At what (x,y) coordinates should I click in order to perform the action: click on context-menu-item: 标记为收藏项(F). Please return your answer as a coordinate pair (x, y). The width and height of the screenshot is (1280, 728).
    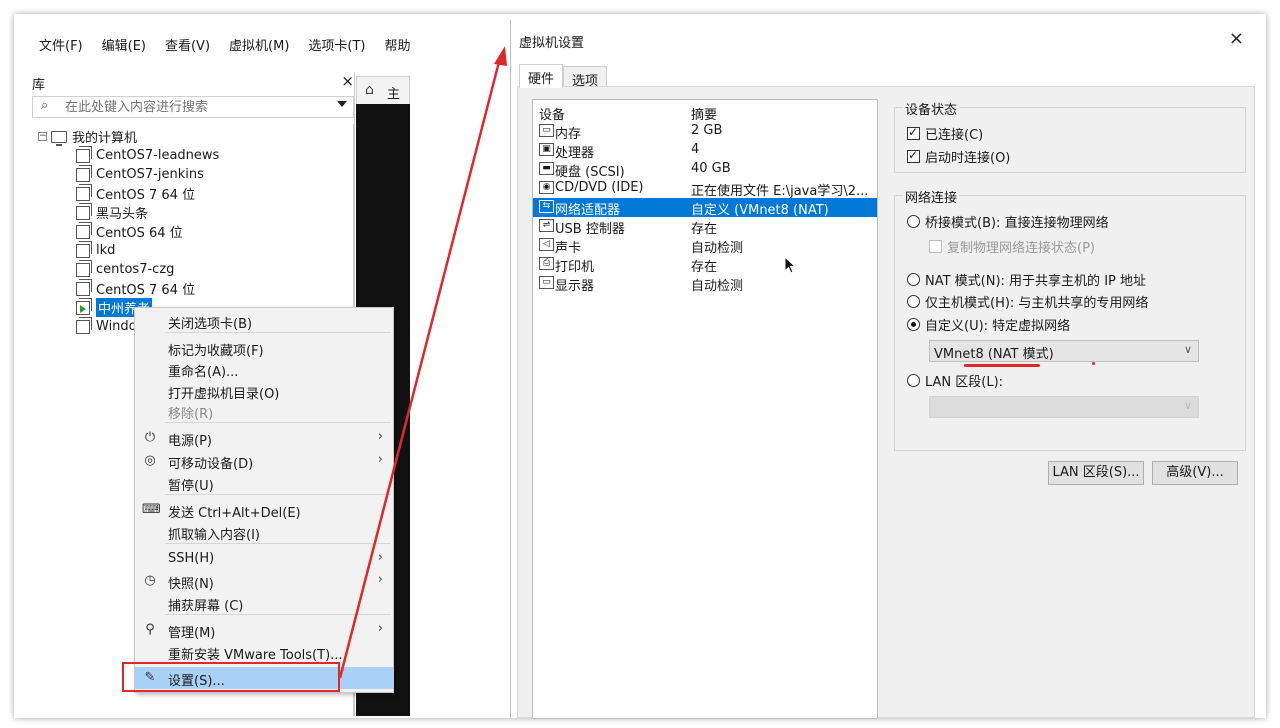
    Looking at the image, I should click on (264, 348).